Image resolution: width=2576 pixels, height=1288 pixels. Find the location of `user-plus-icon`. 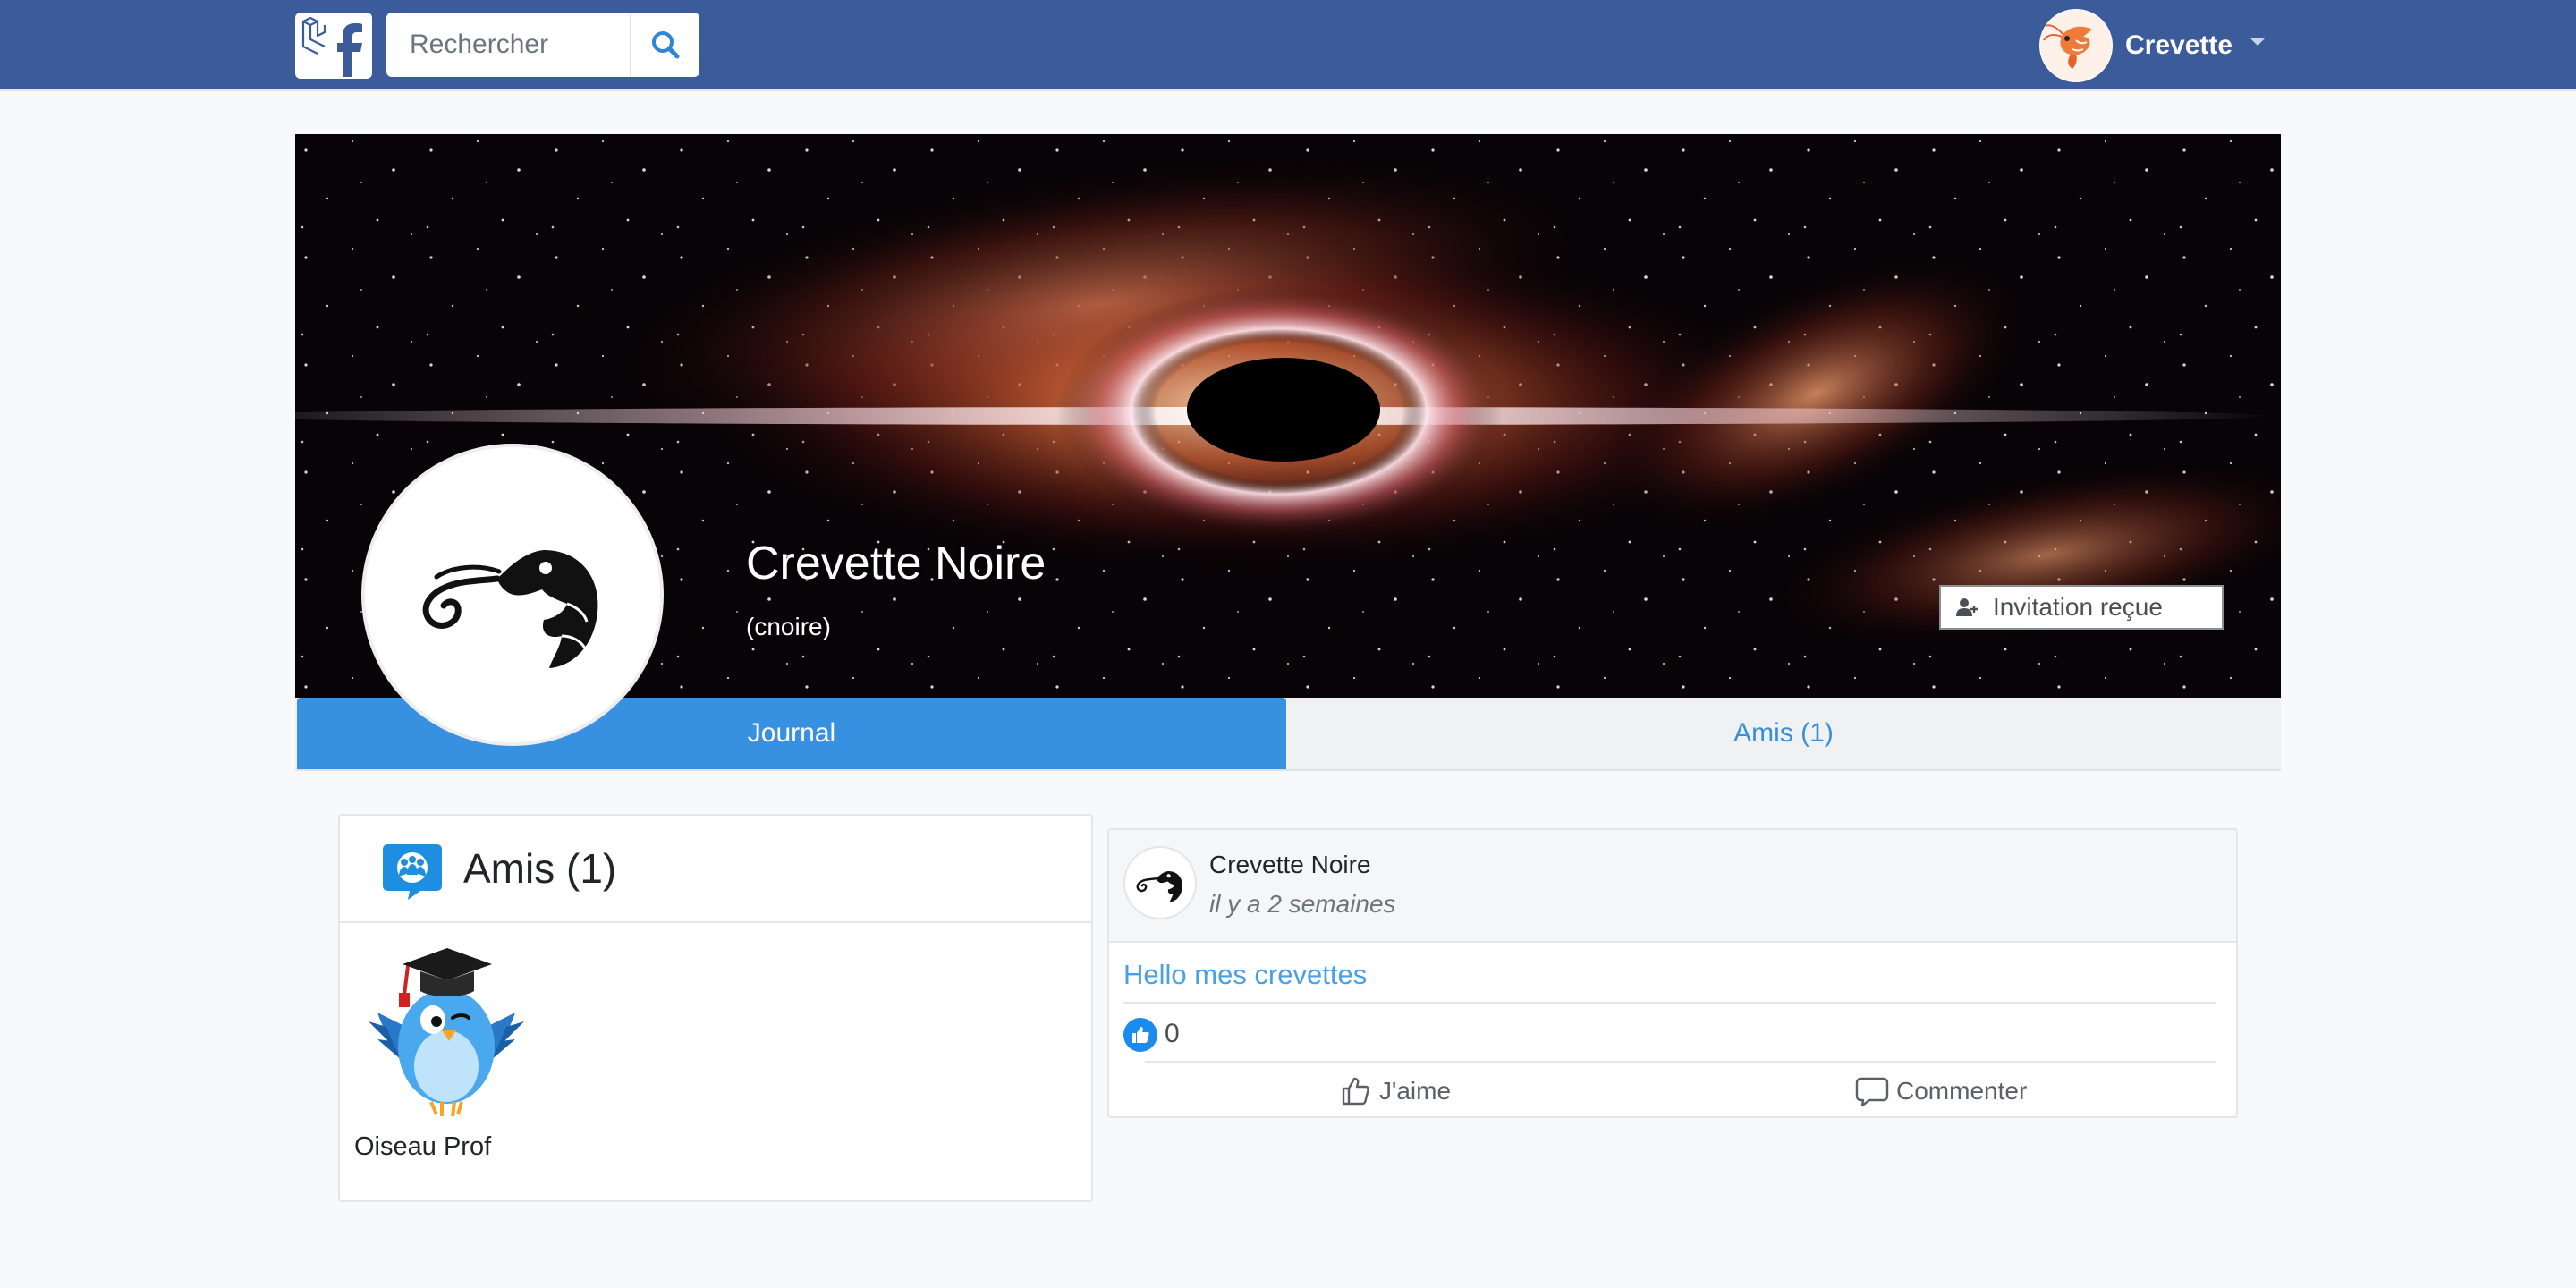

user-plus-icon is located at coordinates (1967, 607).